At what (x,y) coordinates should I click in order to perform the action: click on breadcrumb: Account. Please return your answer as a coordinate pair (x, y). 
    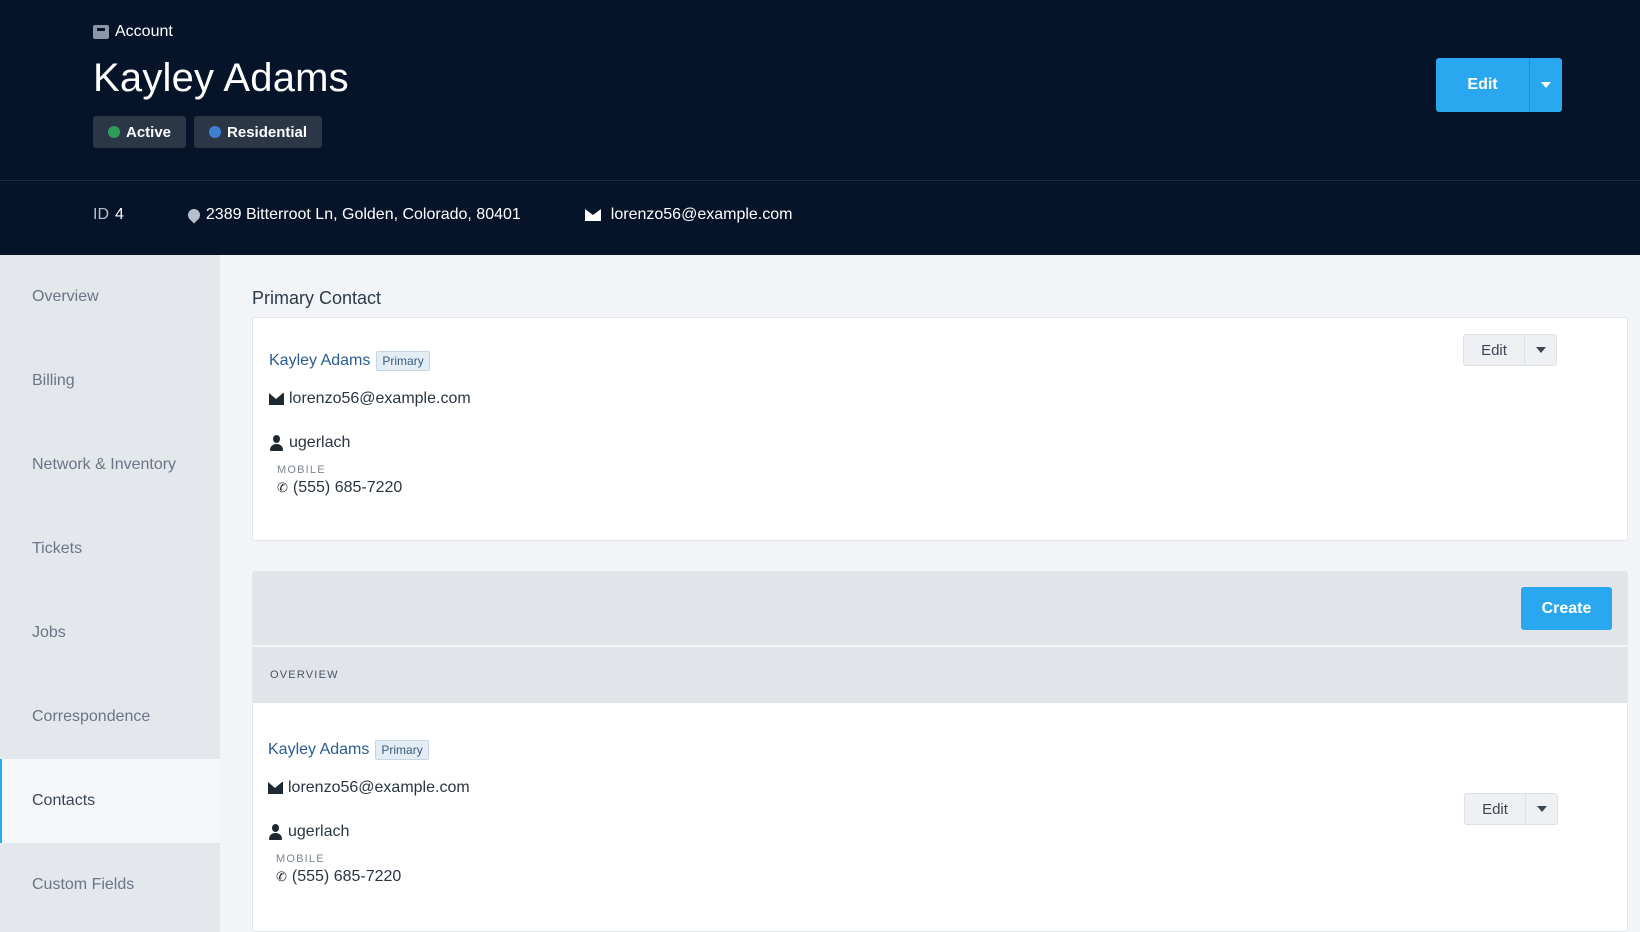
    Looking at the image, I should click on (133, 32).